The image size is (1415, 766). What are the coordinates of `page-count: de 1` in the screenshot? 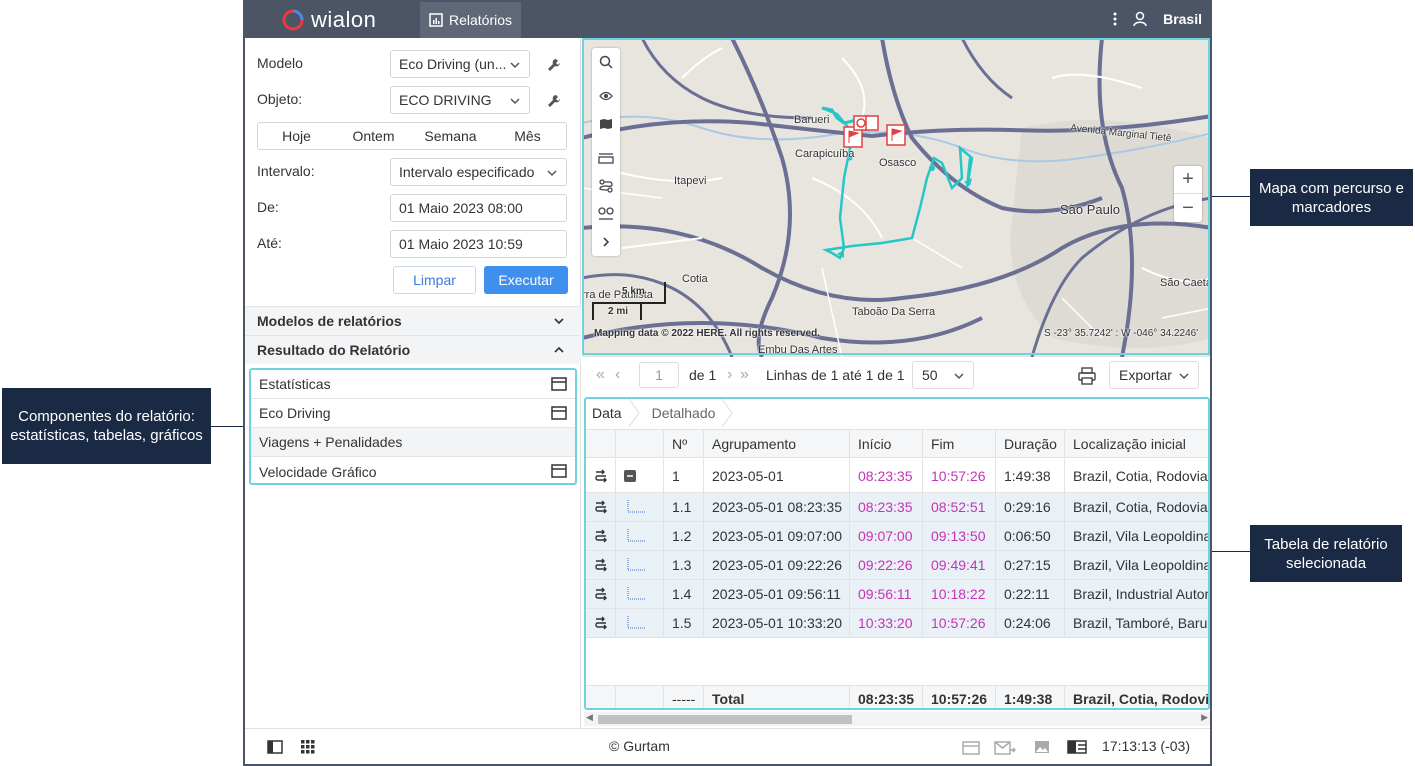 It's located at (703, 375).